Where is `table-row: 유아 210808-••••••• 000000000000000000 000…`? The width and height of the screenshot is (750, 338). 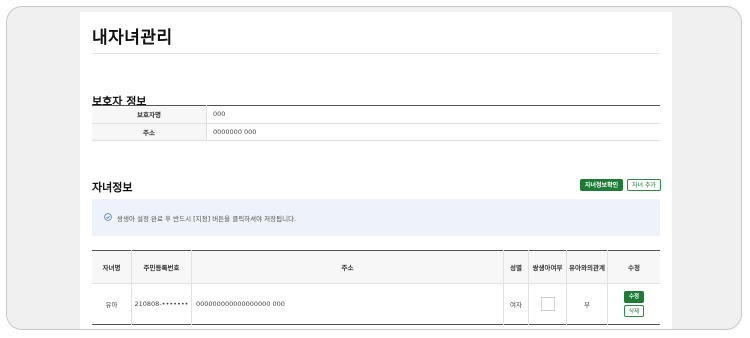 table-row: 유아 210808-••••••• 000000000000000000 000… is located at coordinates (376, 304).